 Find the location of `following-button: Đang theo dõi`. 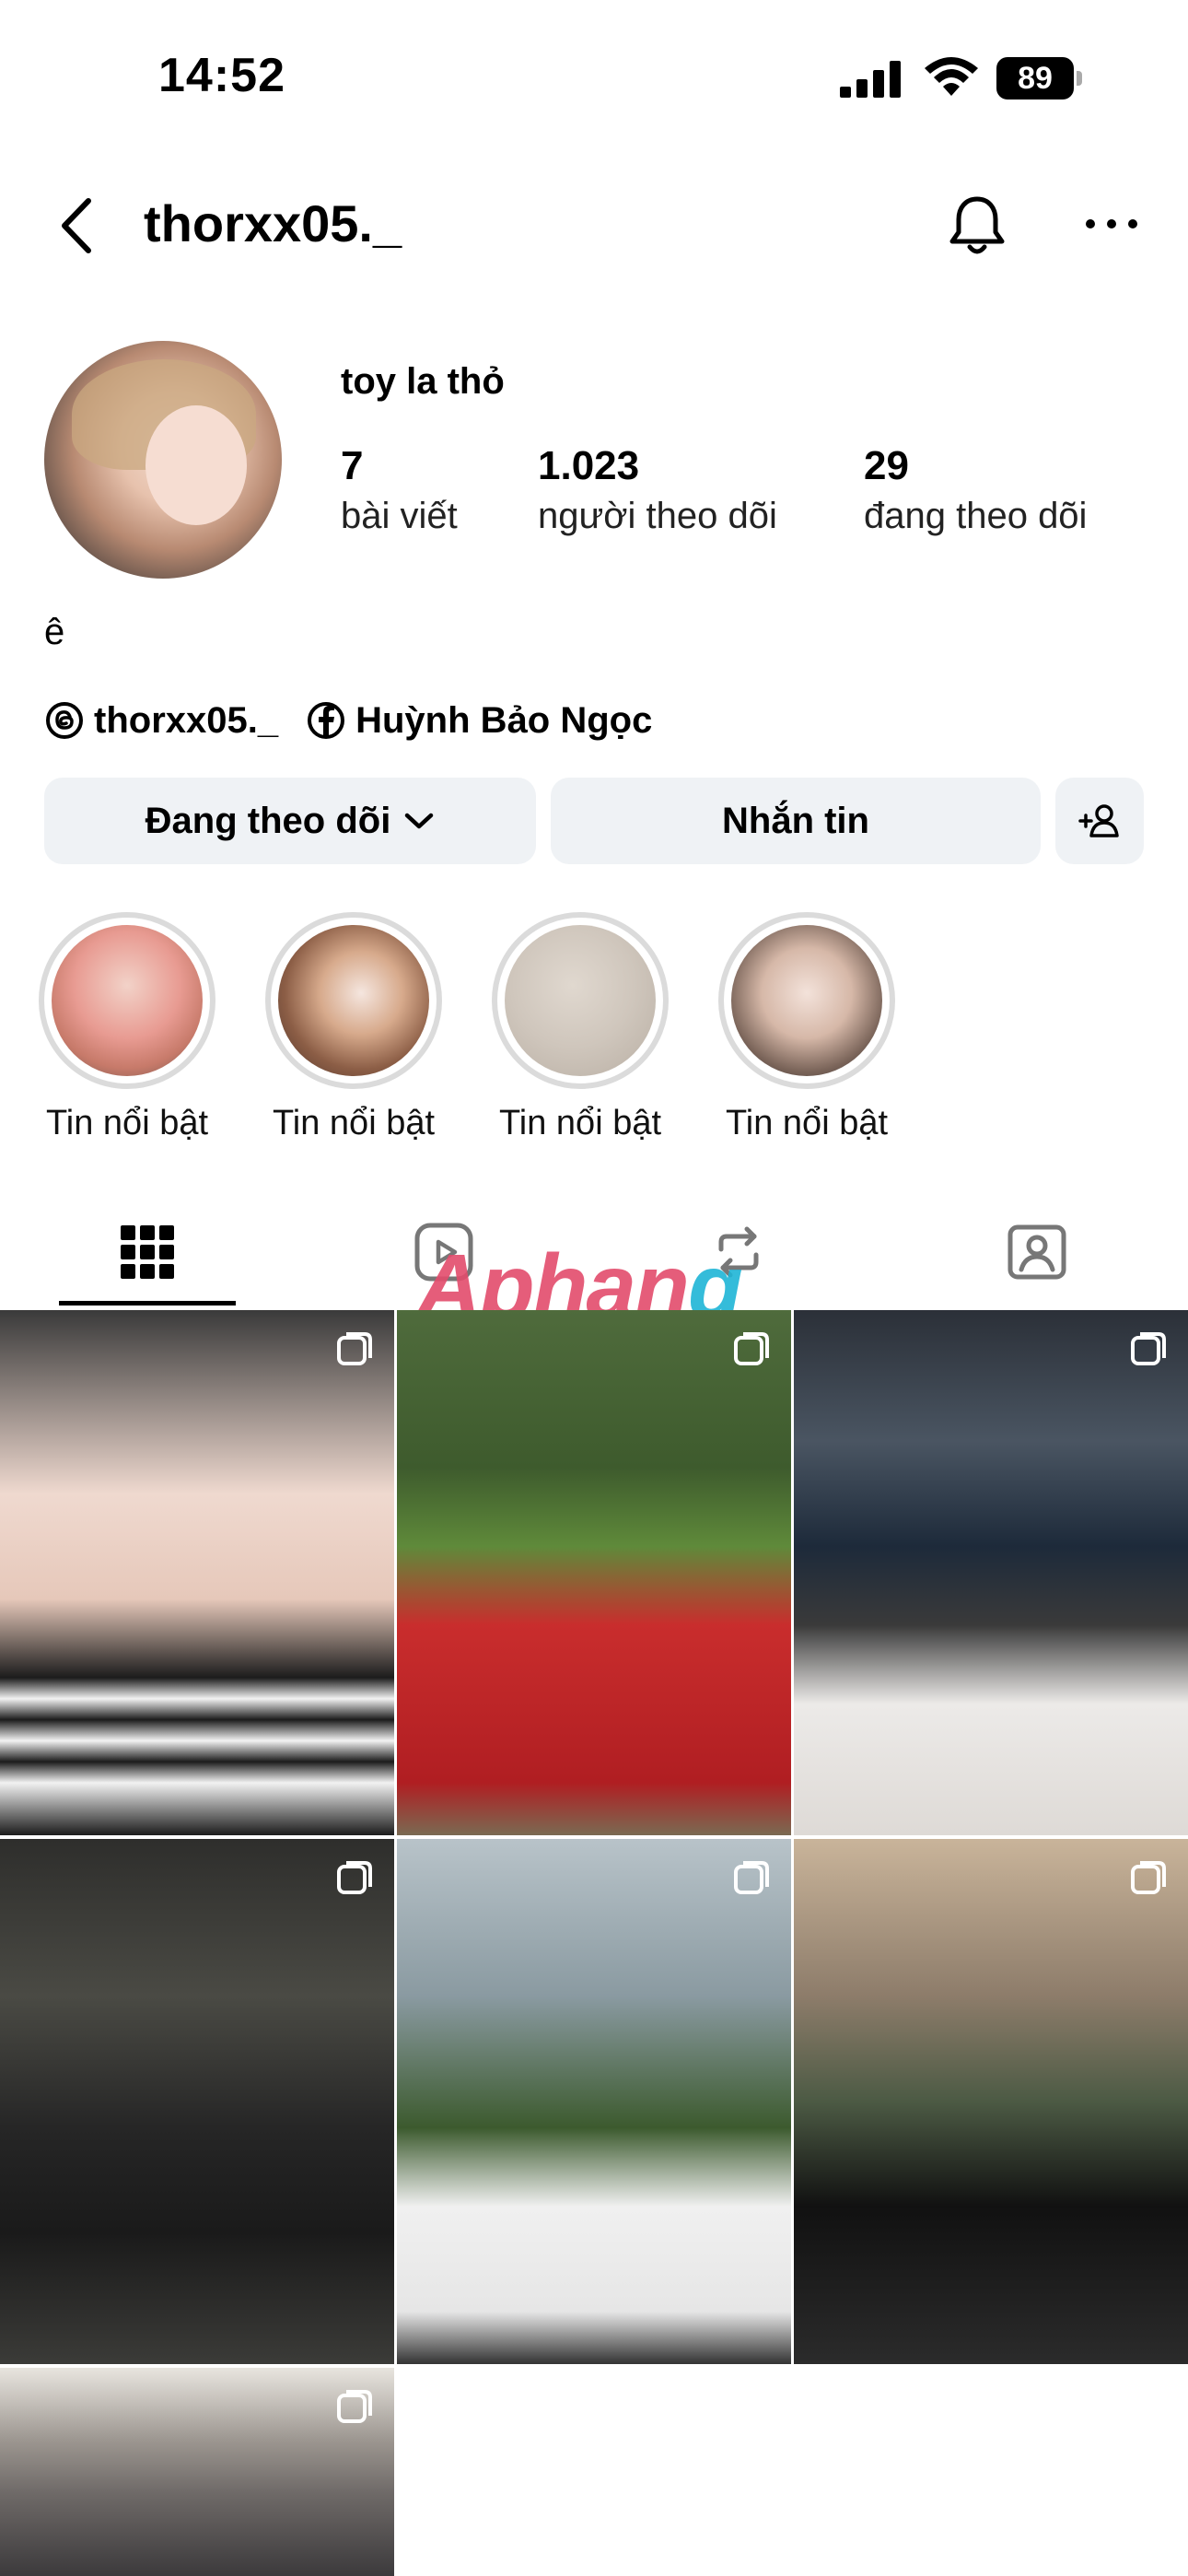

following-button: Đang theo dõi is located at coordinates (290, 821).